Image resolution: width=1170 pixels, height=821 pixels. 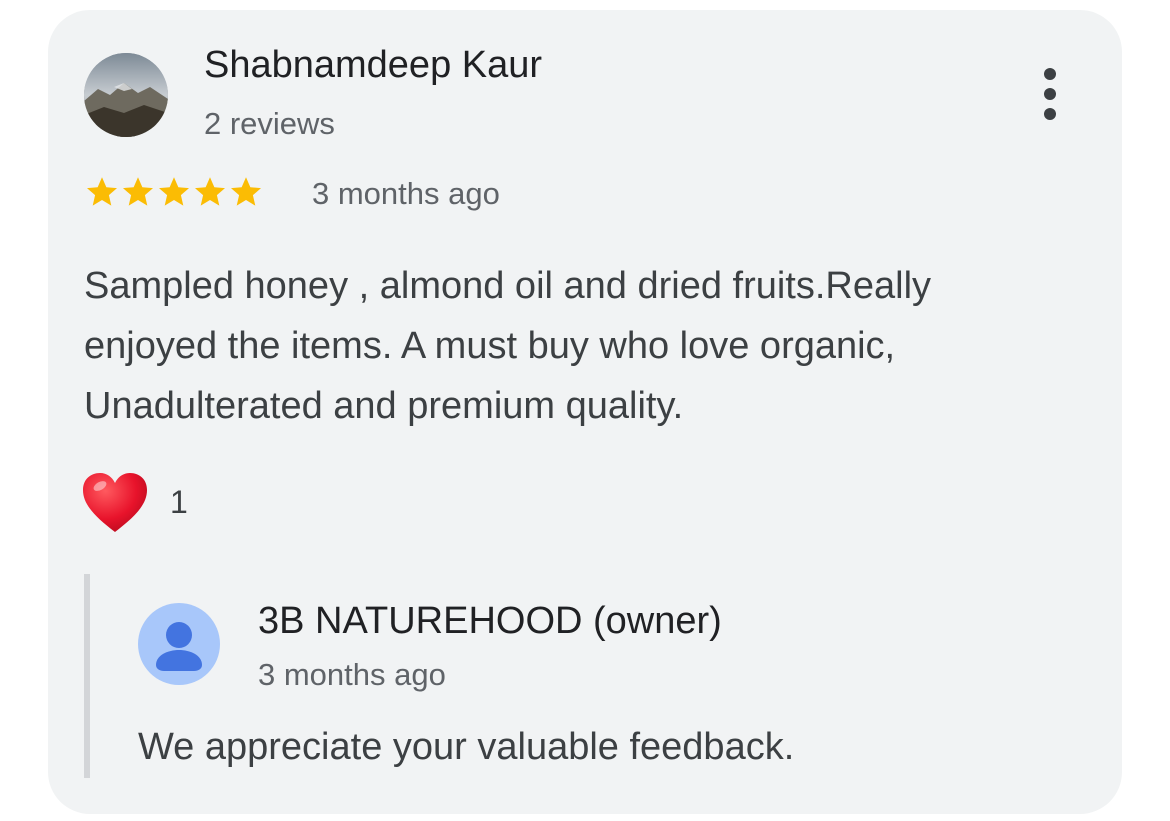 I want to click on review-time: 3 months ago, so click(x=406, y=193).